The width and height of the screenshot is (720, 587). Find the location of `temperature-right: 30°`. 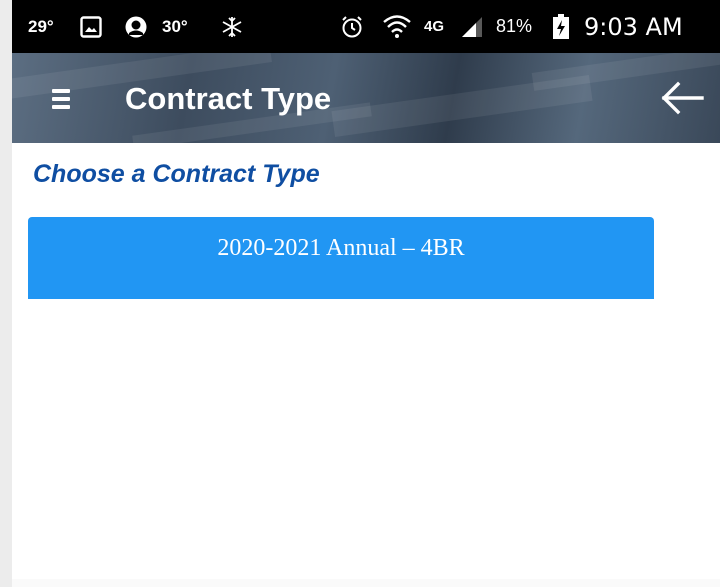

temperature-right: 30° is located at coordinates (175, 26).